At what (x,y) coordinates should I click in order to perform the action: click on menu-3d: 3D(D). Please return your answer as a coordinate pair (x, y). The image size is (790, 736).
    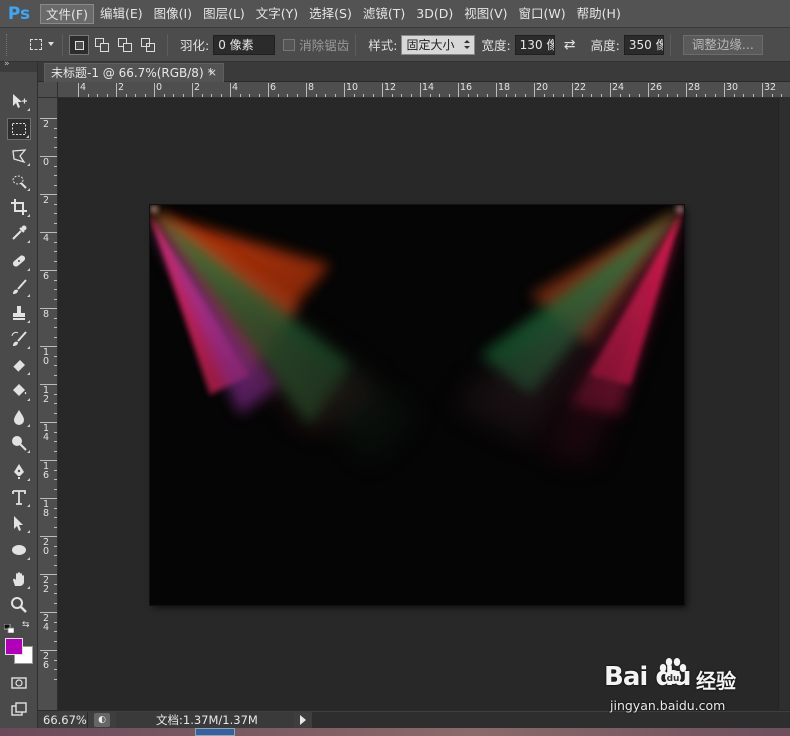
    Looking at the image, I should click on (434, 14).